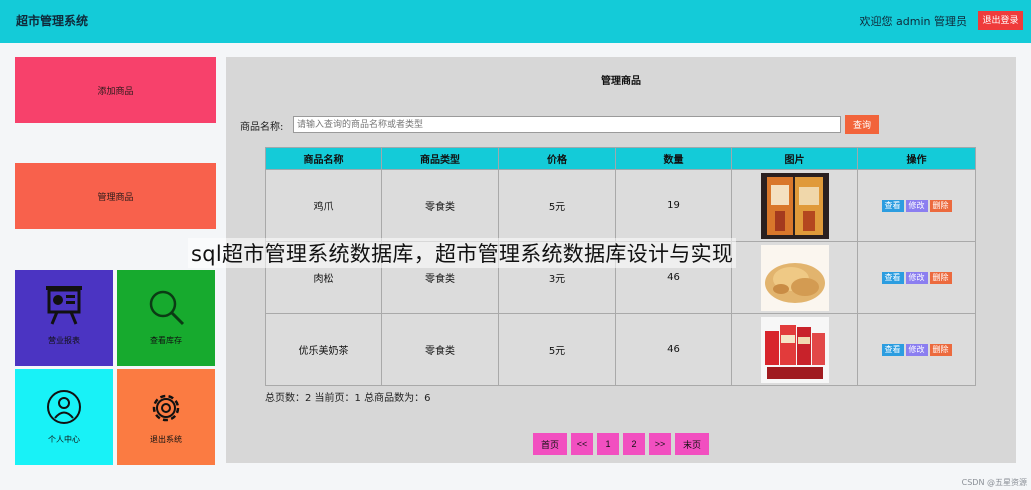  I want to click on column-header: 数量, so click(673, 158).